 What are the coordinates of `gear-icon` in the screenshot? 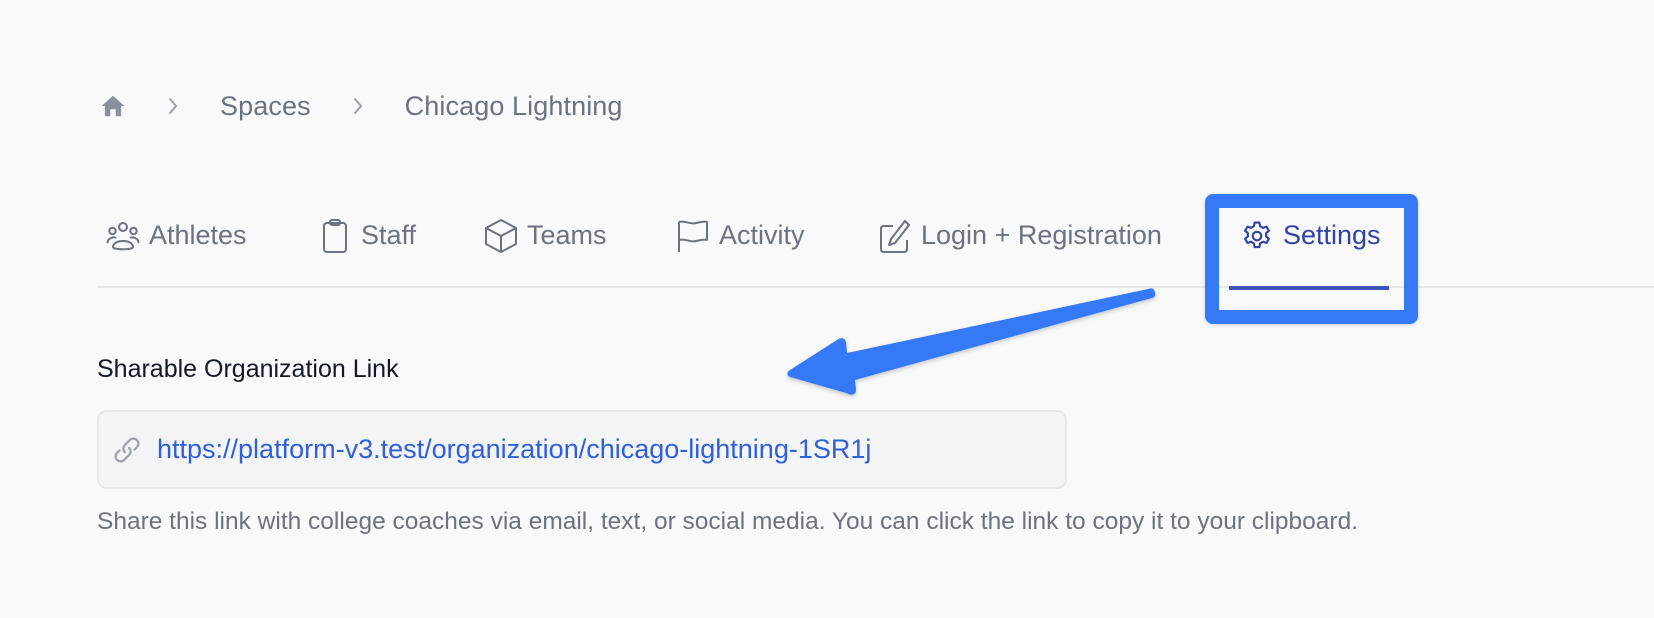 It's located at (1257, 236).